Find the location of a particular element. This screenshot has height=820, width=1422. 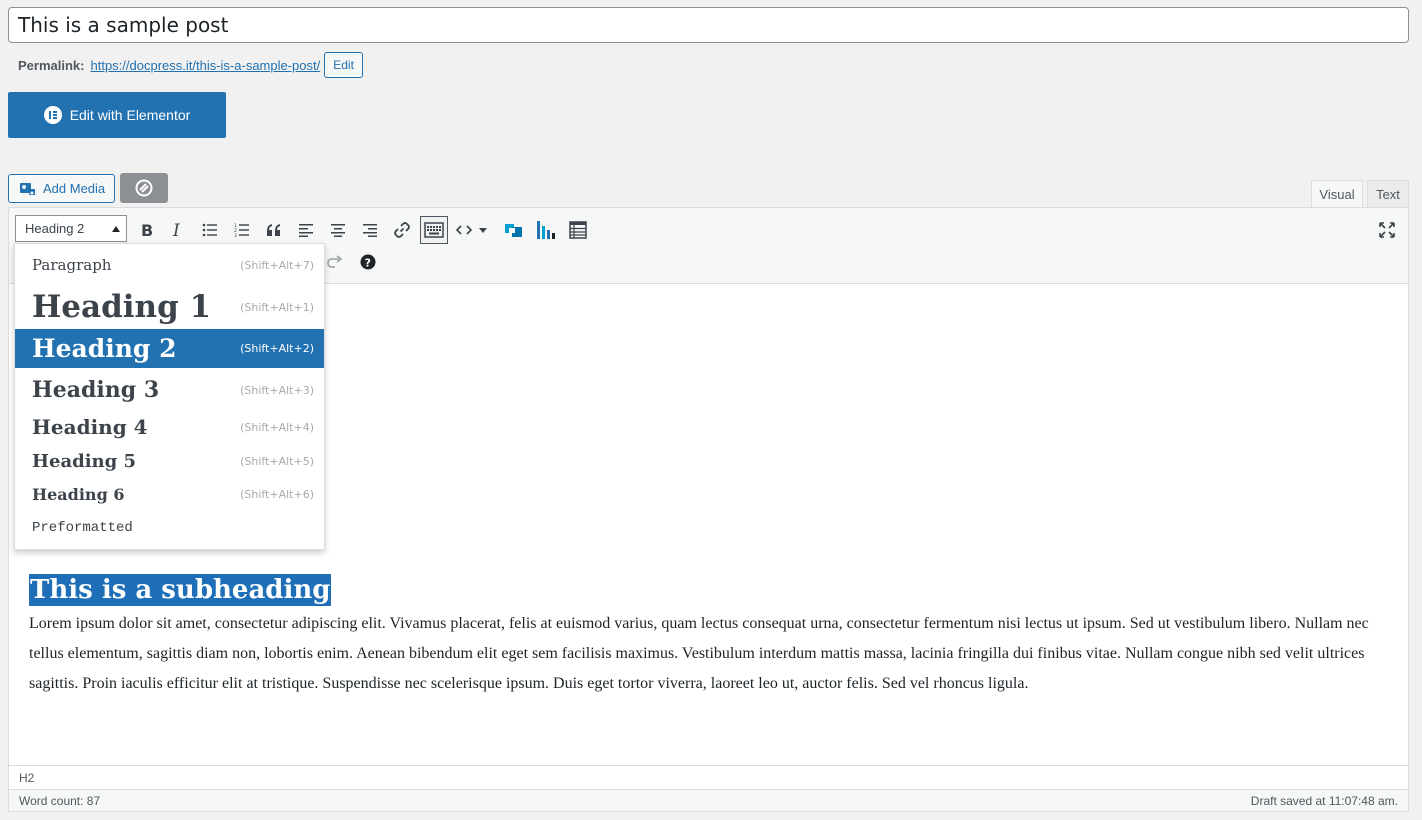

bold-button: B is located at coordinates (147, 230).